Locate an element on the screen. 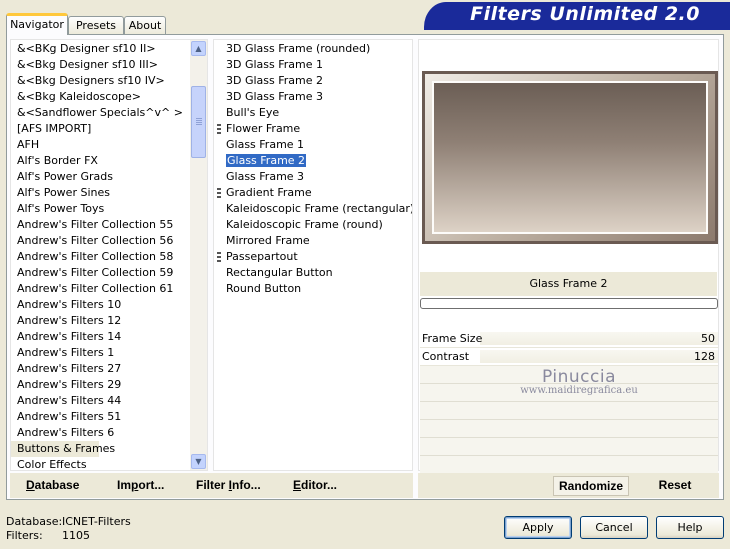 The height and width of the screenshot is (549, 730). category-item: Alf's Power Toys is located at coordinates (101, 209).